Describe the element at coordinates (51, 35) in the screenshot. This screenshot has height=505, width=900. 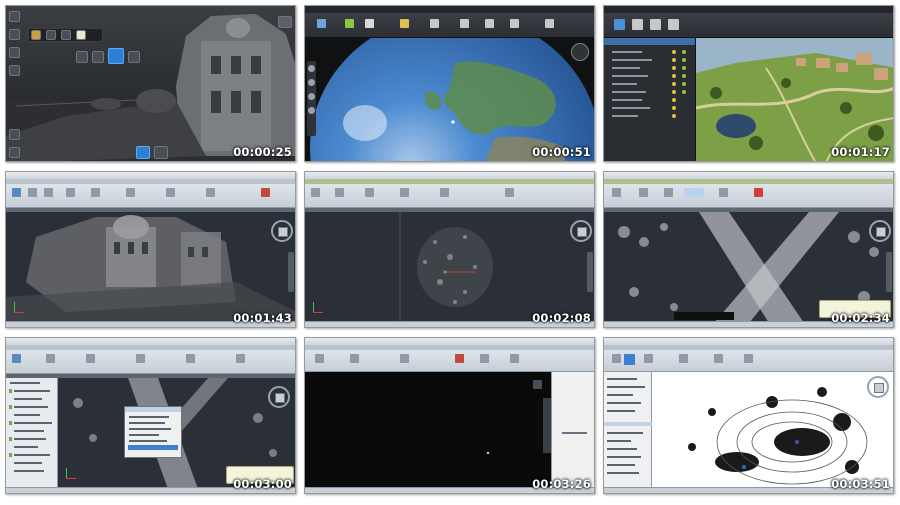
I see `cube-icon` at that location.